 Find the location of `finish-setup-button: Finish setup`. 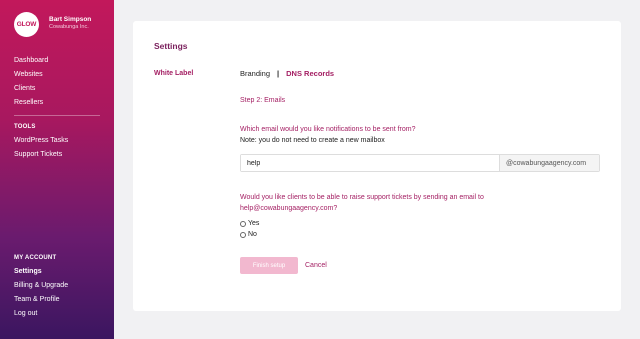

finish-setup-button: Finish setup is located at coordinates (269, 265).